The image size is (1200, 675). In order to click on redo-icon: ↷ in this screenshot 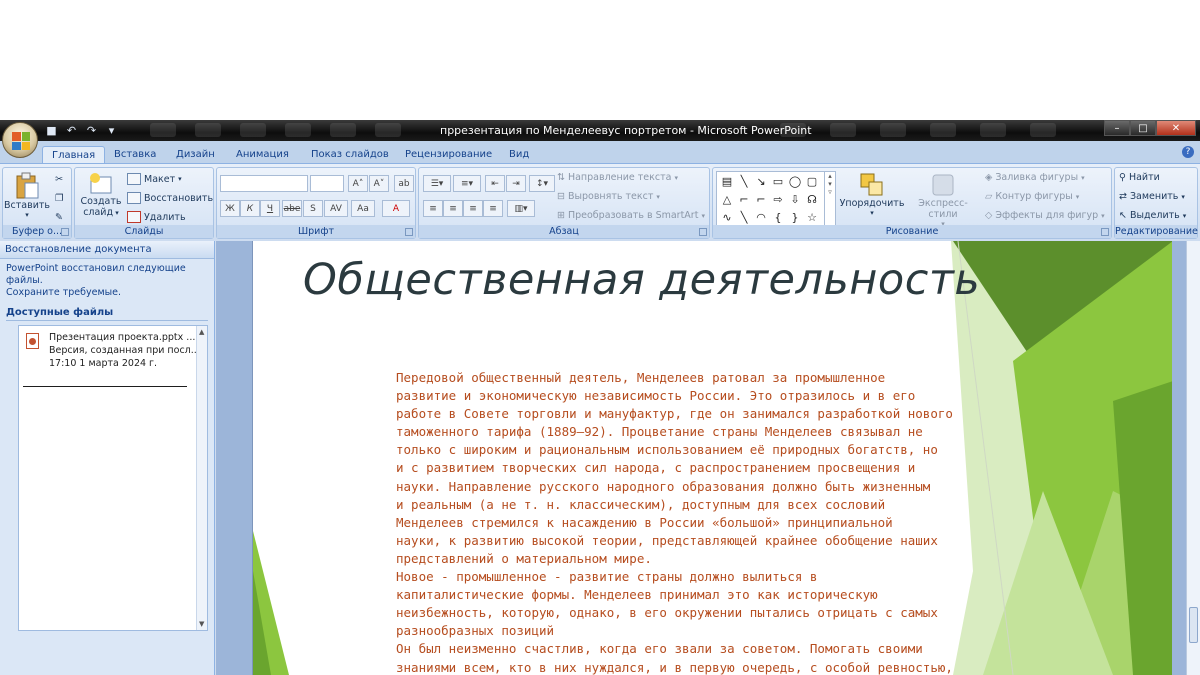, I will do `click(91, 130)`.